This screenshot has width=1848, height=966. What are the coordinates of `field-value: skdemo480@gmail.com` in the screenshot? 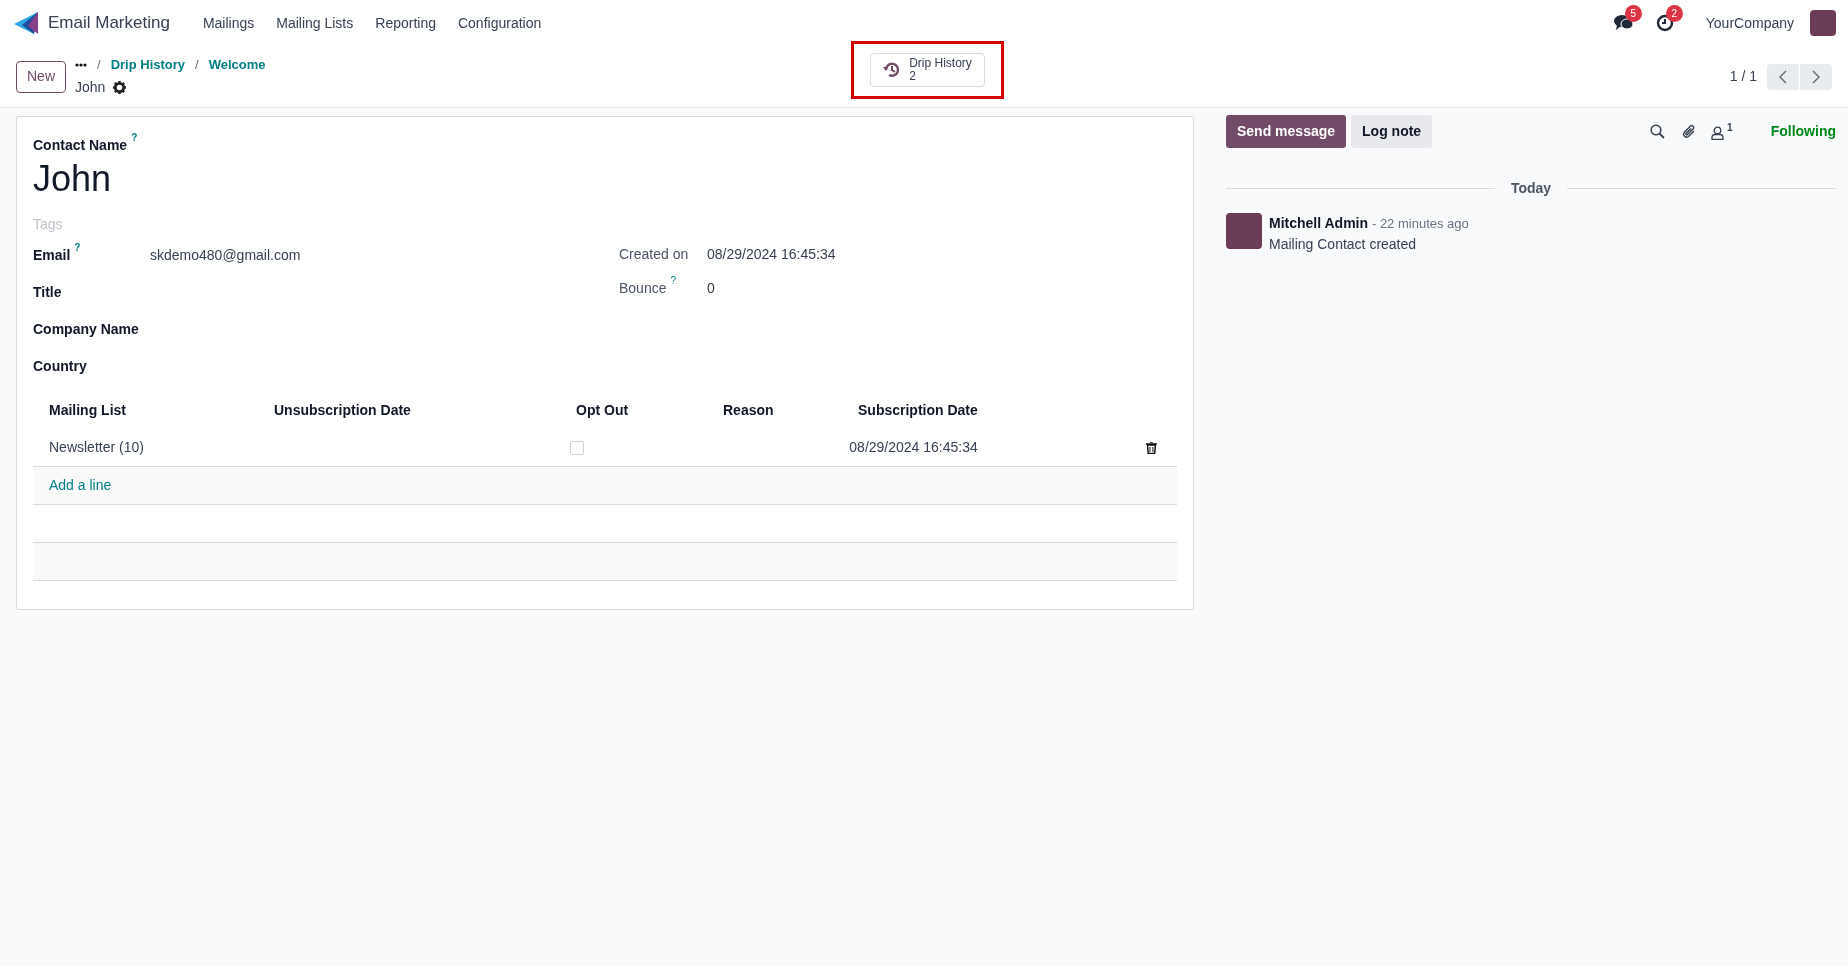 It's located at (225, 255).